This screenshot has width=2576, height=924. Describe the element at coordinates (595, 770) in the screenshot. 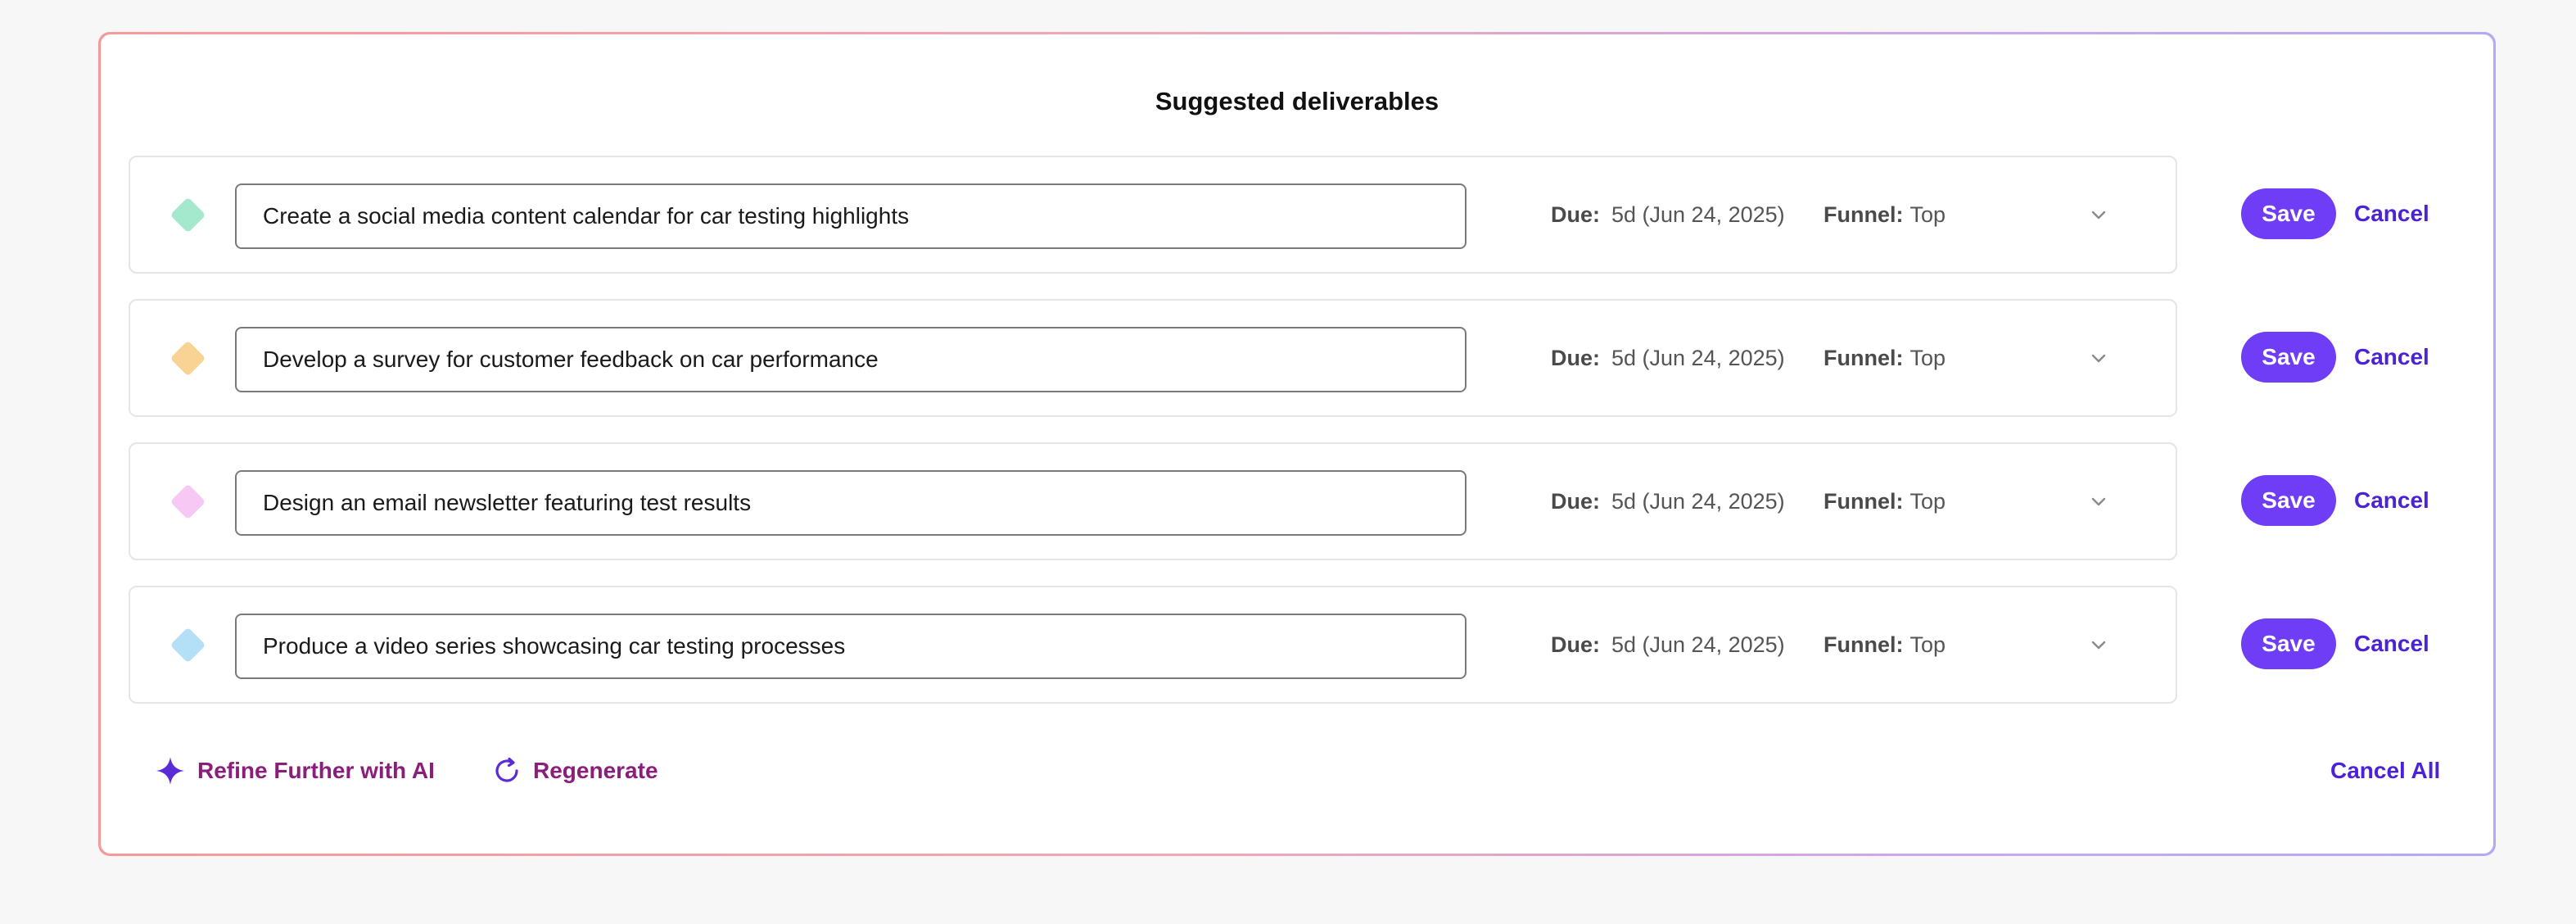

I see `regenerate-label: Regenerate` at that location.